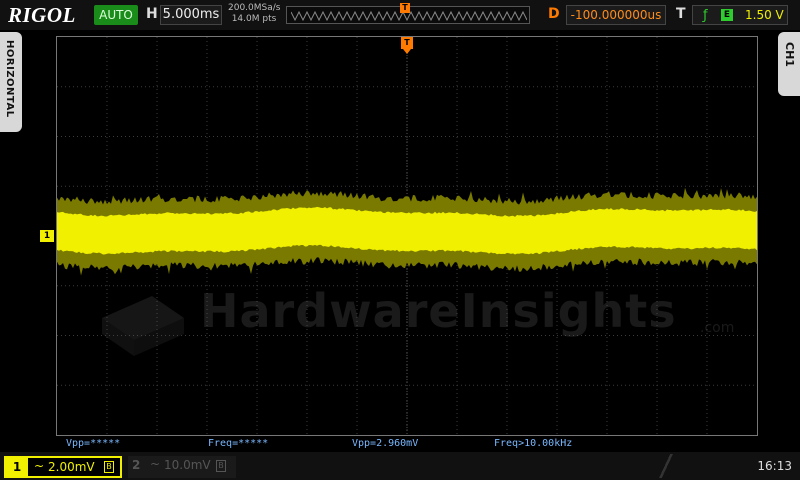 The image size is (800, 480). Describe the element at coordinates (407, 51) in the screenshot. I see `trigger-position-arrow-icon` at that location.